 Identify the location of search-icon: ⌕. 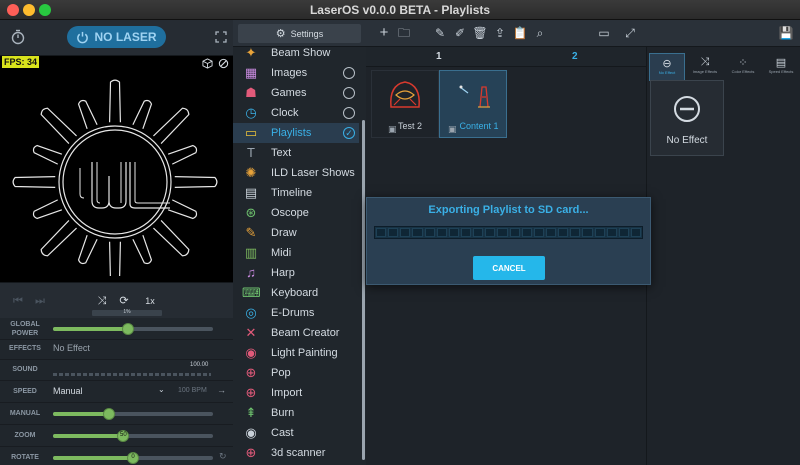
(540, 33).